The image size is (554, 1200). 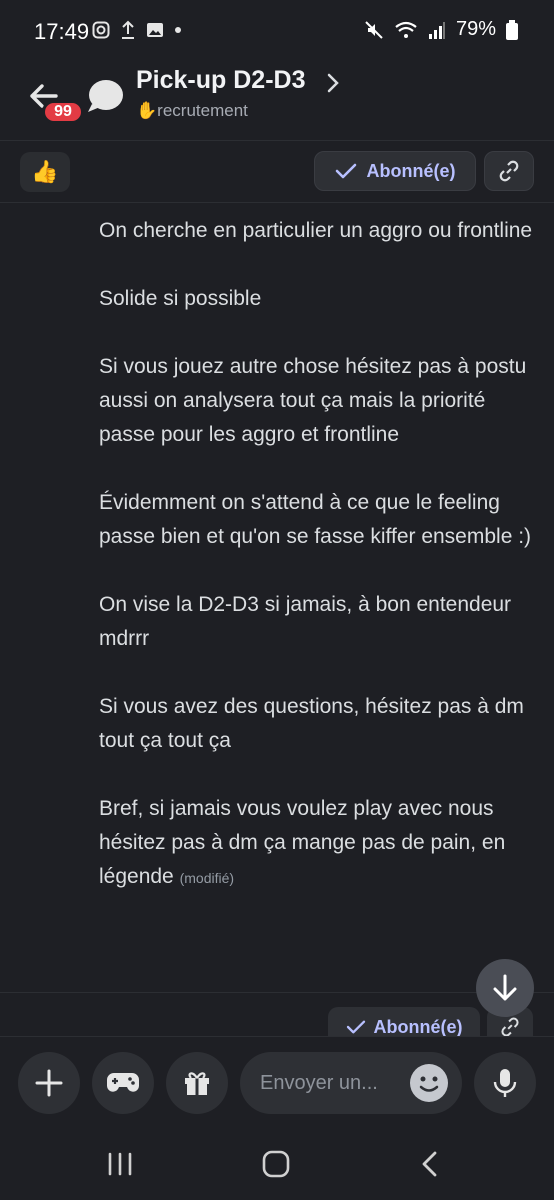 I want to click on copy-link-button, so click(x=509, y=171).